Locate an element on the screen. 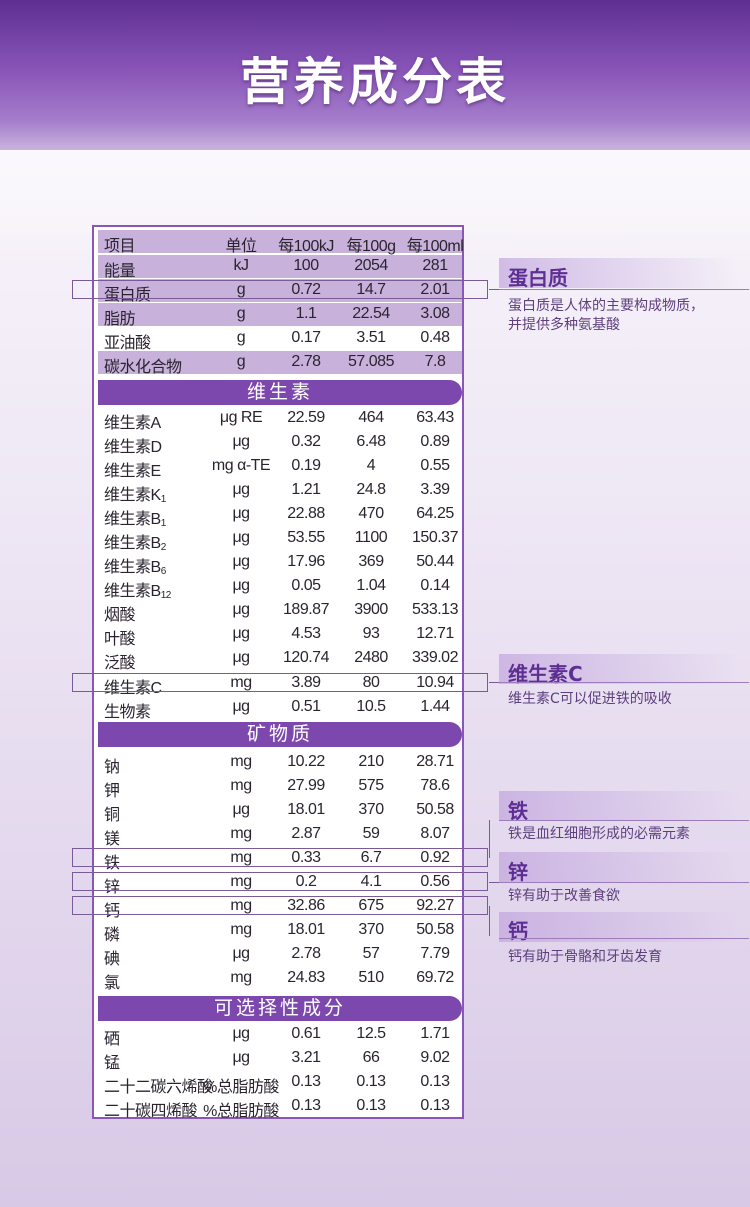  connector-vitamin-c is located at coordinates (494, 682).